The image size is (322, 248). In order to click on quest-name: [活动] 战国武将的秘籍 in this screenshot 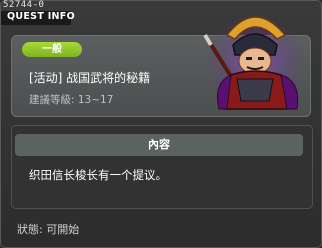, I will do `click(90, 78)`.